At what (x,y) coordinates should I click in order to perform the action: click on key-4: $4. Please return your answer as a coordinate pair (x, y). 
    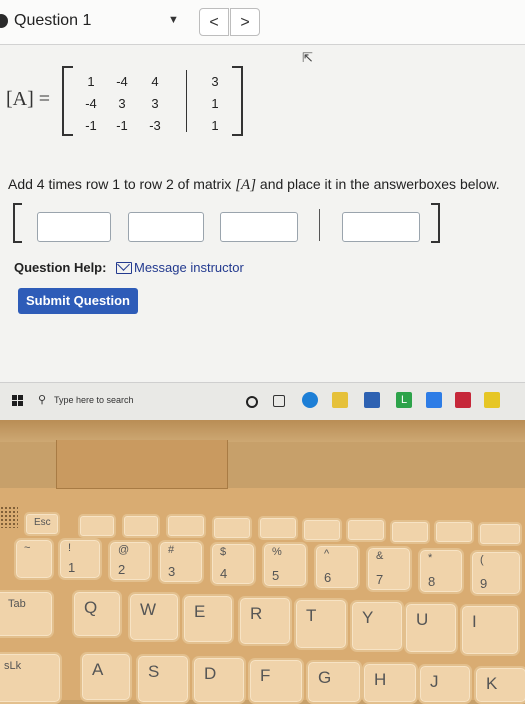
    Looking at the image, I should click on (233, 564).